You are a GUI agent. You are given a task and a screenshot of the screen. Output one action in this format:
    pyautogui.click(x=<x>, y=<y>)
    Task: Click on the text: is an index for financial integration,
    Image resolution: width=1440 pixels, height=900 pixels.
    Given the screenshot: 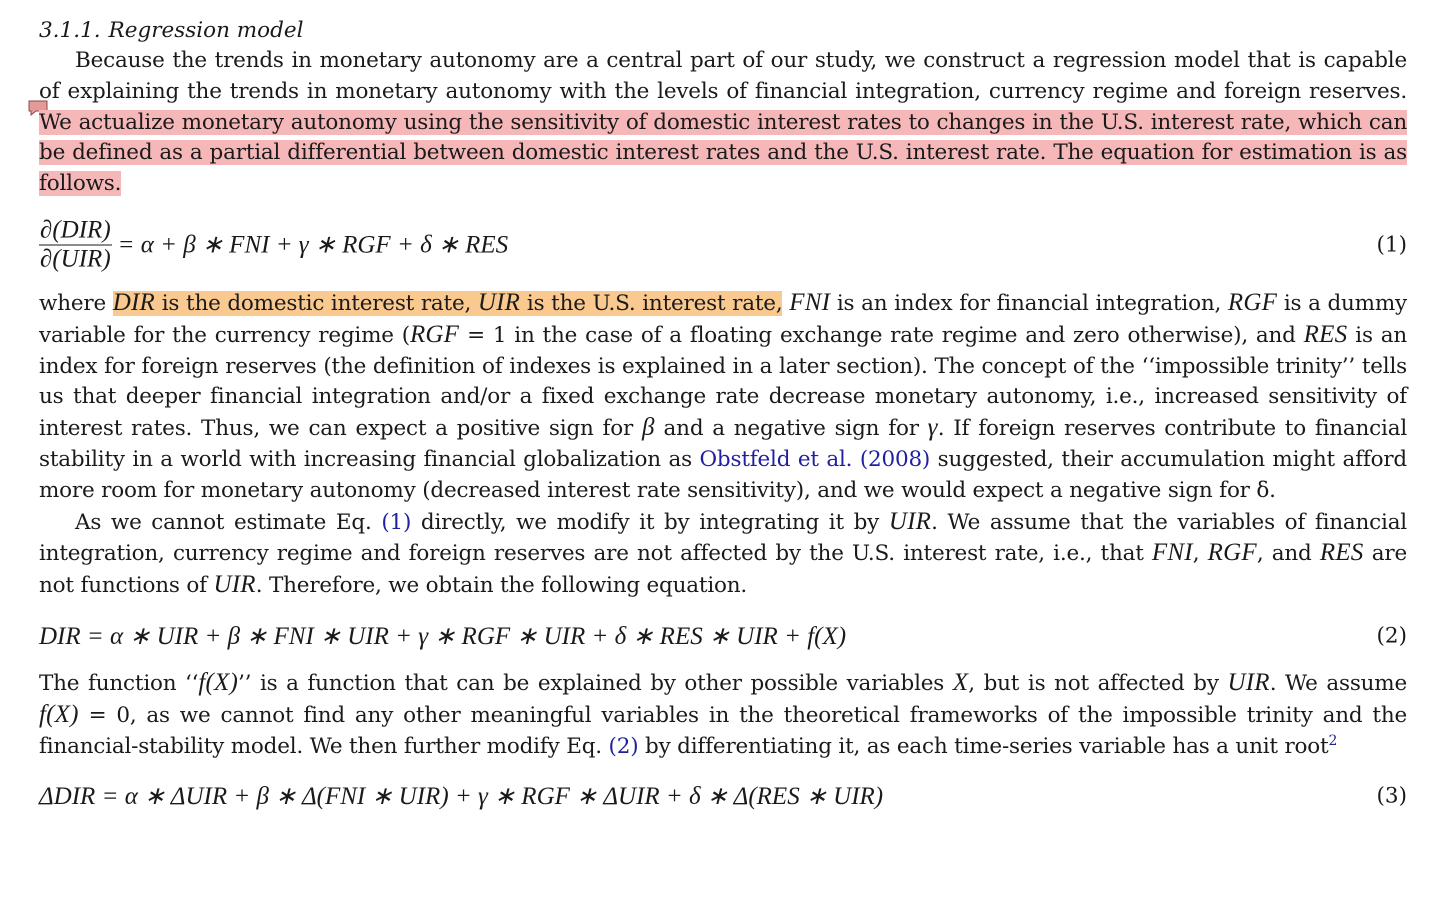 What is the action you would take?
    pyautogui.click(x=1029, y=303)
    